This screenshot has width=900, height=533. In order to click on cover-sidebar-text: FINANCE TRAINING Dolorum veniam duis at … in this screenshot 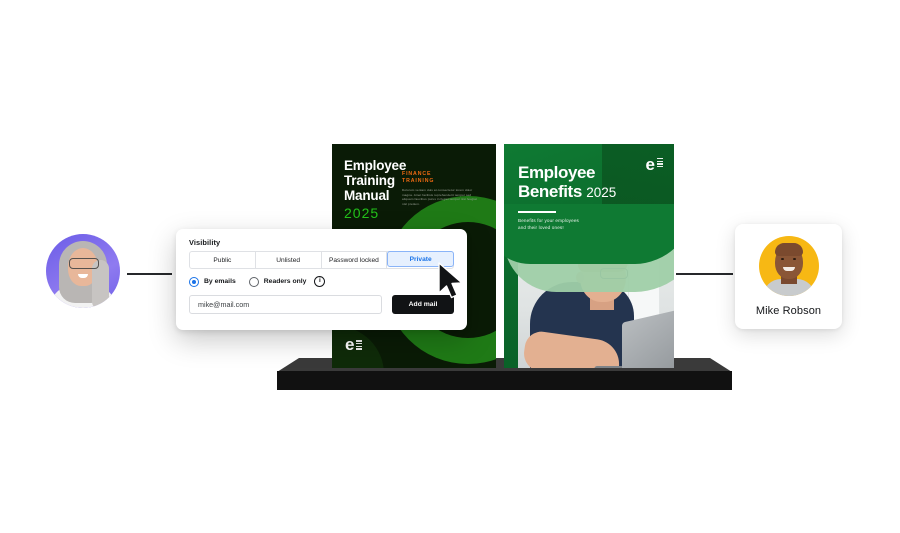, I will do `click(441, 189)`.